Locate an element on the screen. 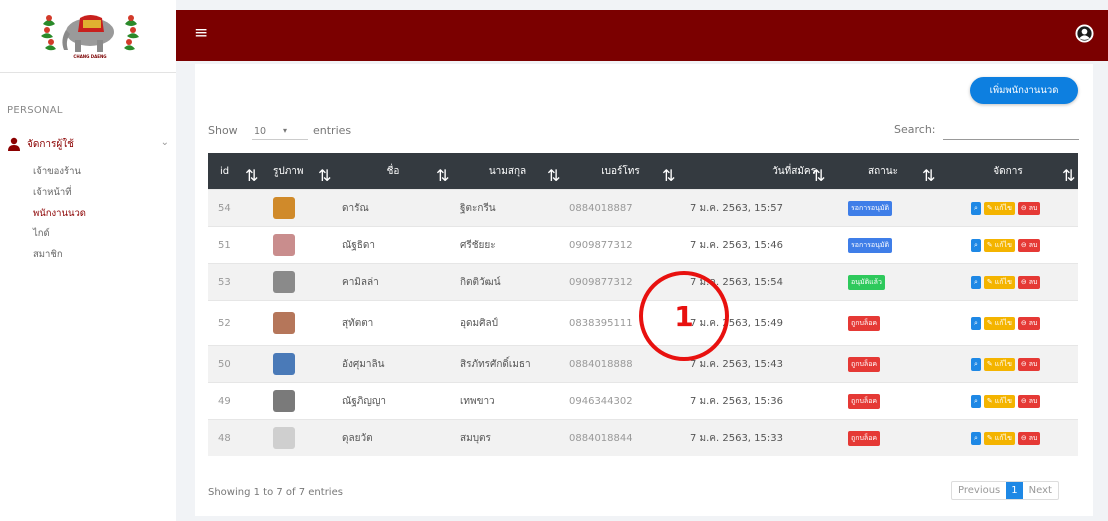 This screenshot has width=1108, height=521. search-label: Search: is located at coordinates (915, 129).